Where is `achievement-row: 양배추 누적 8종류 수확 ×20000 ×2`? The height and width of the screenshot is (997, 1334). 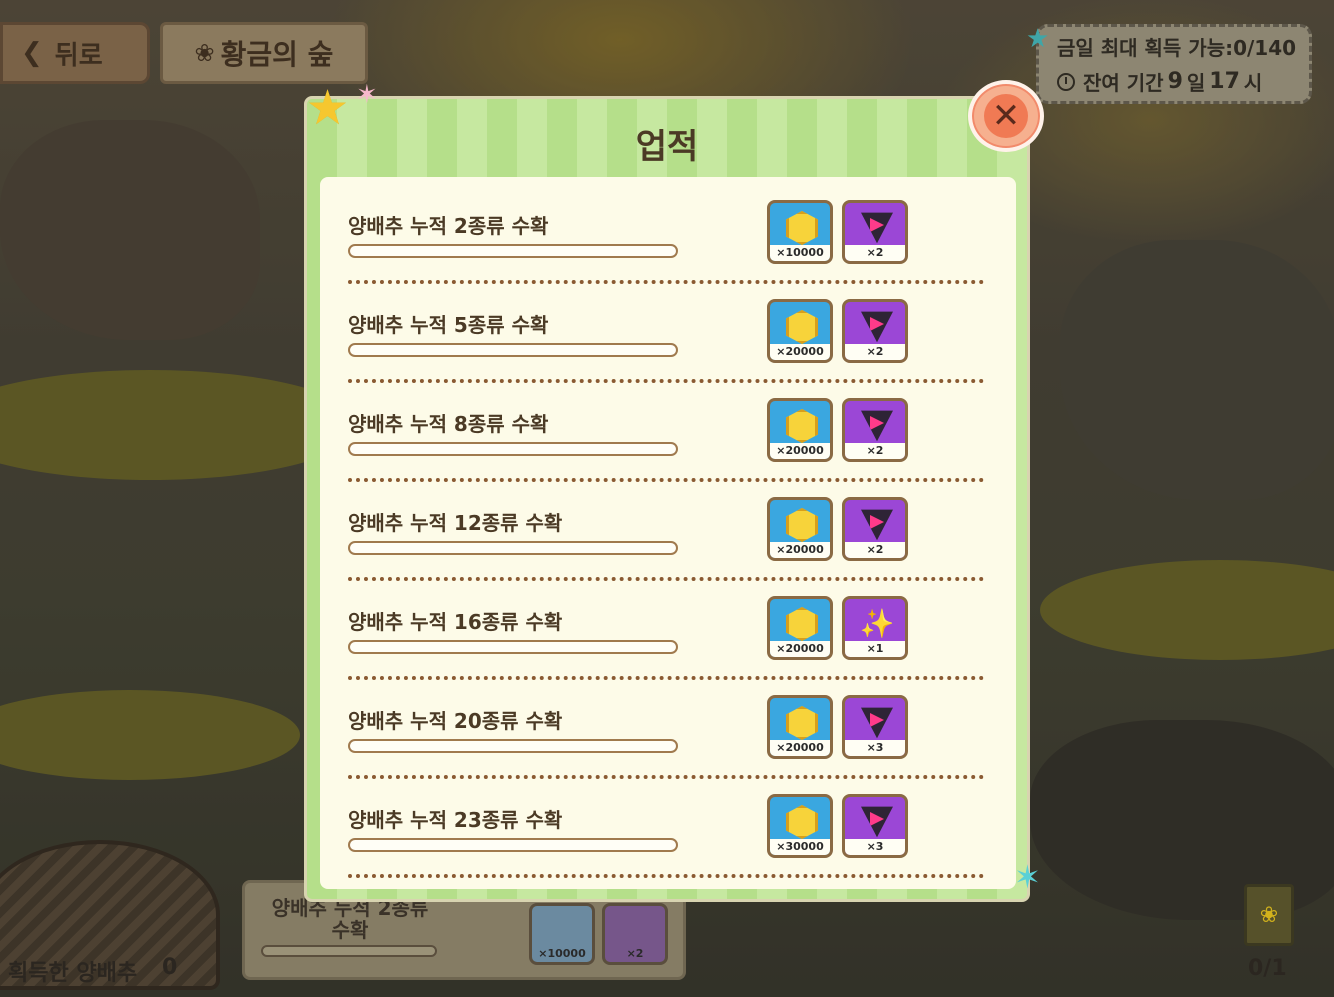
achievement-row: 양배추 누적 8종류 수확 ×20000 ×2 is located at coordinates (668, 447).